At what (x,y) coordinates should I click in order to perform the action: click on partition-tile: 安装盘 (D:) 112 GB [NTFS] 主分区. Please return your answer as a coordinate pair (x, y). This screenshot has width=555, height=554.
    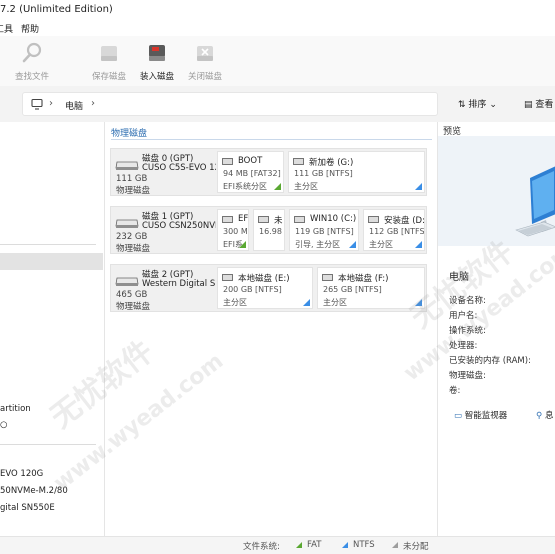
    Looking at the image, I should click on (394, 230).